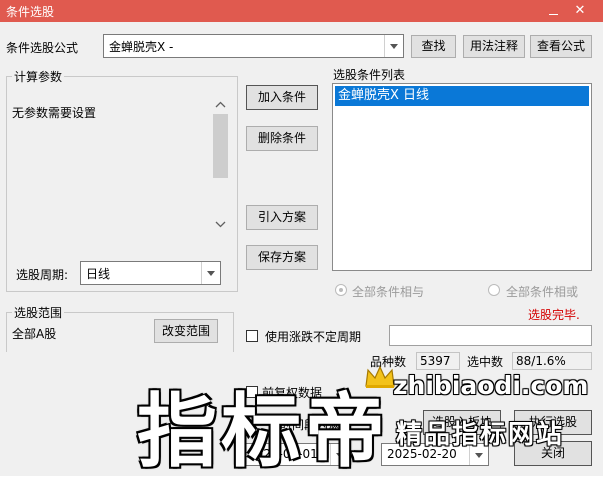  What do you see at coordinates (553, 11) in the screenshot?
I see `minimize-button` at bounding box center [553, 11].